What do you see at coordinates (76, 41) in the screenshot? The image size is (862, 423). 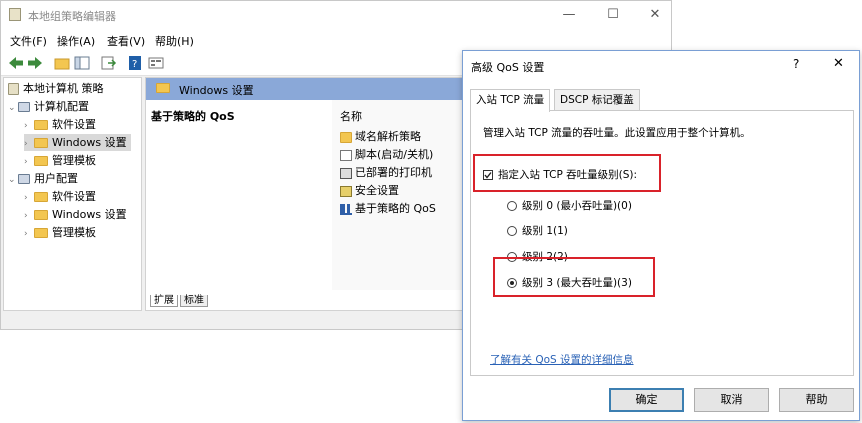 I see `menu-action: 操作(A)` at bounding box center [76, 41].